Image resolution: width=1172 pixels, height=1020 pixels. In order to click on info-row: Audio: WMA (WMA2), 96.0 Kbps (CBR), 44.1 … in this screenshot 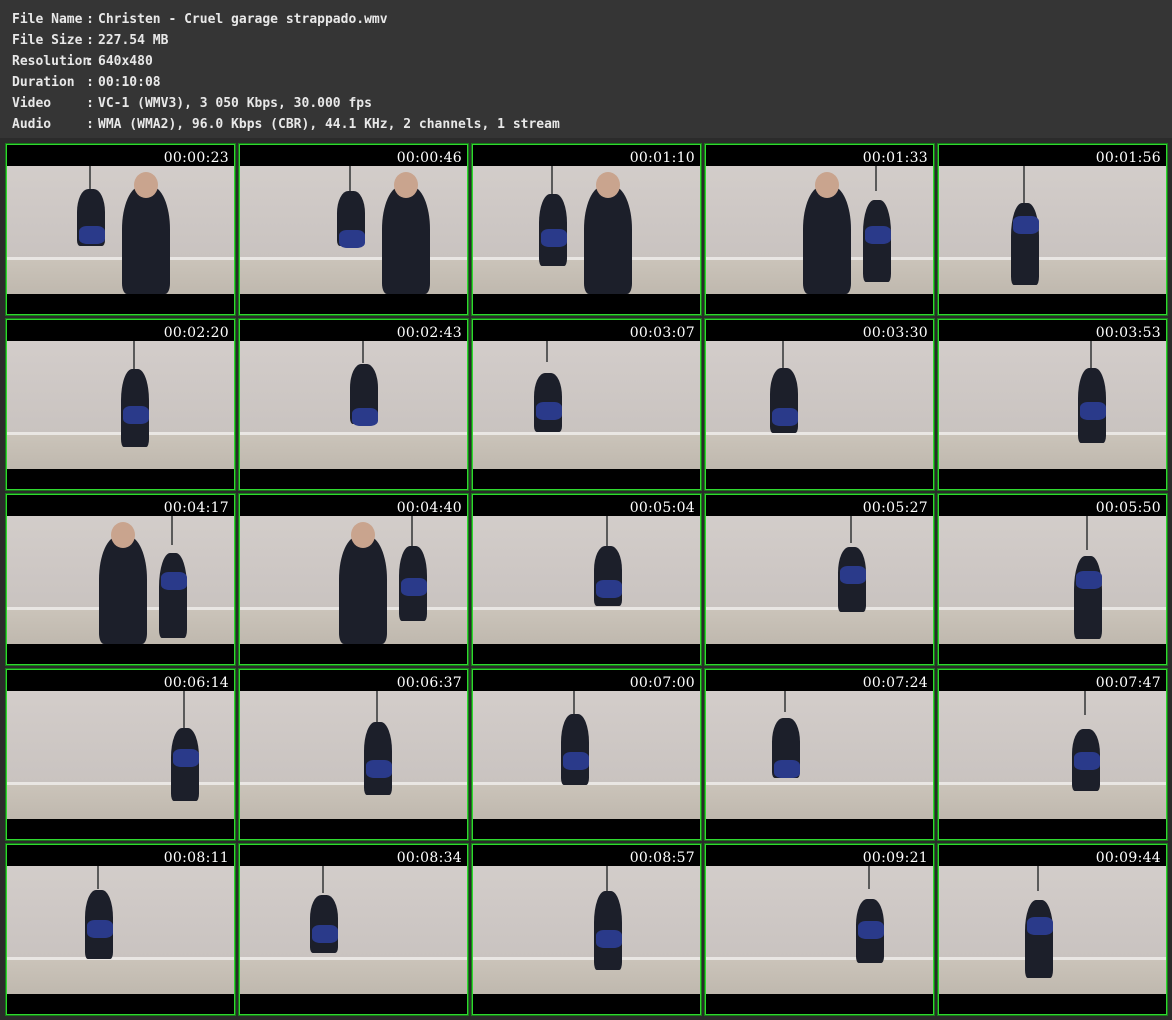, I will do `click(586, 124)`.